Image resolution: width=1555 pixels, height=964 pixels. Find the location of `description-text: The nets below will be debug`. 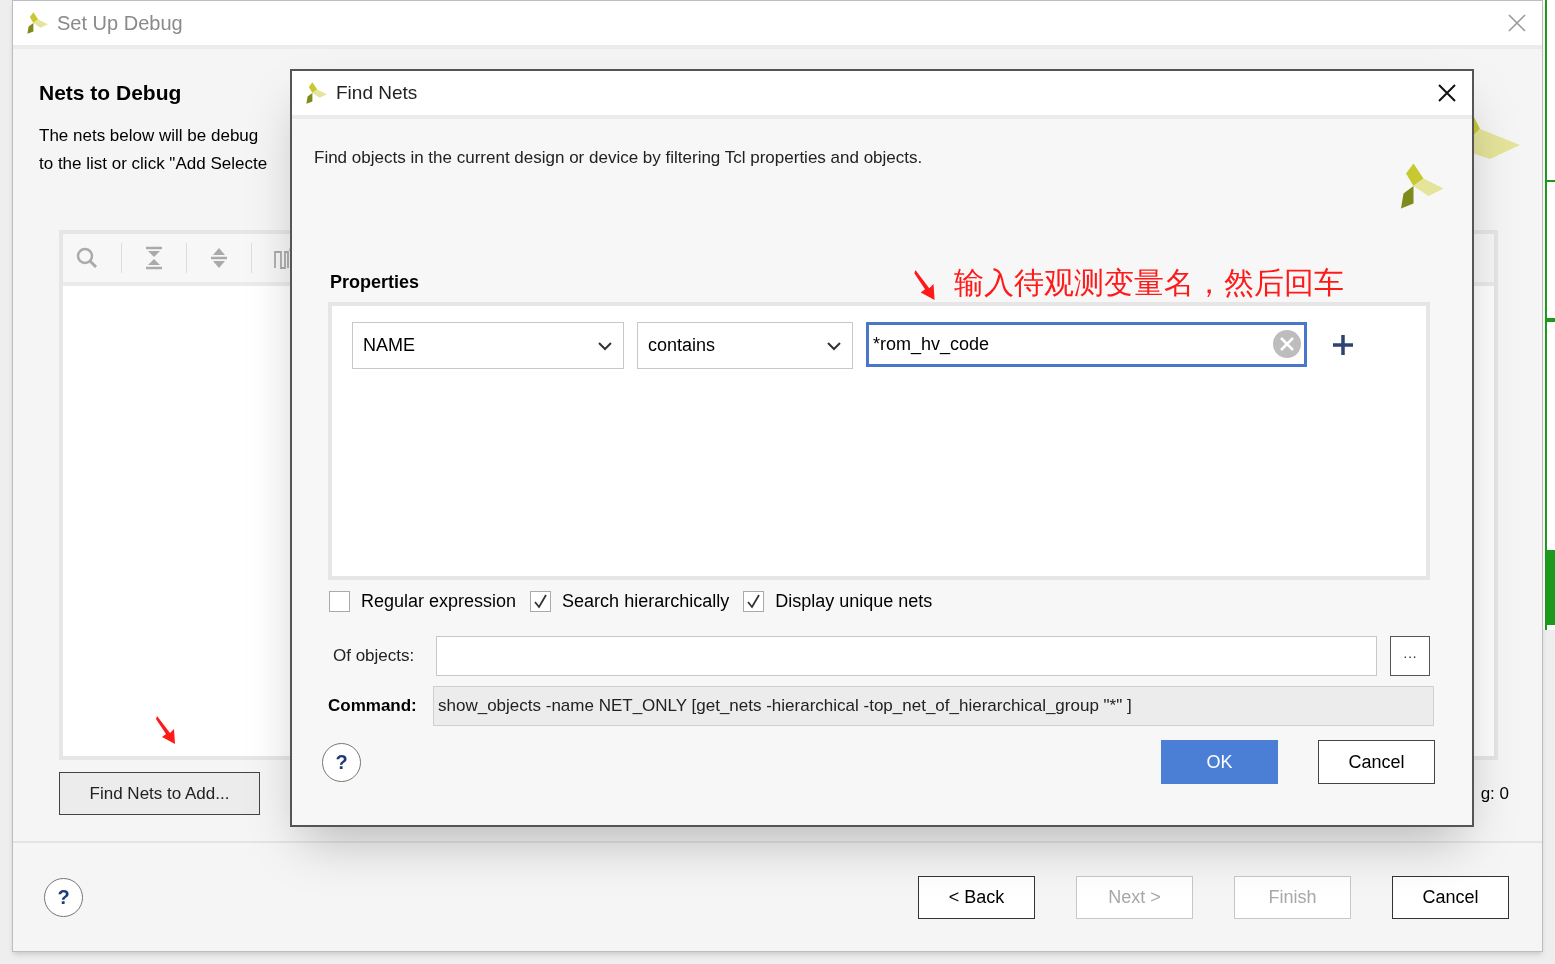

description-text: The nets below will be debug is located at coordinates (149, 136).